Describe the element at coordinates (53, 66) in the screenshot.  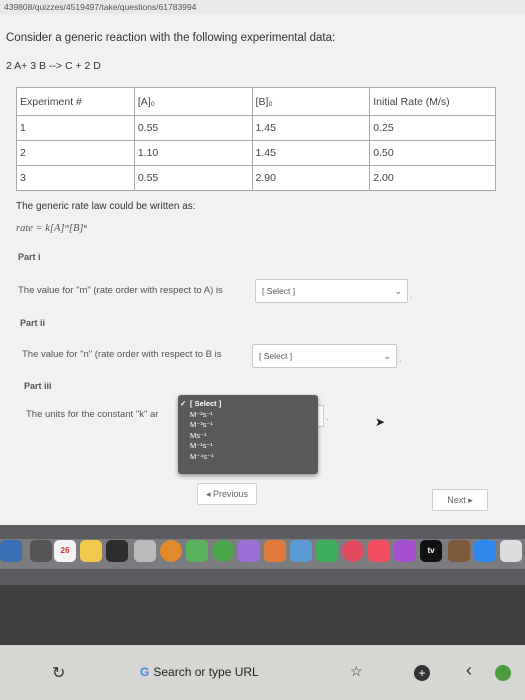
I see `reaction-equation: 2 A+ 3 B --> C + 2 D` at that location.